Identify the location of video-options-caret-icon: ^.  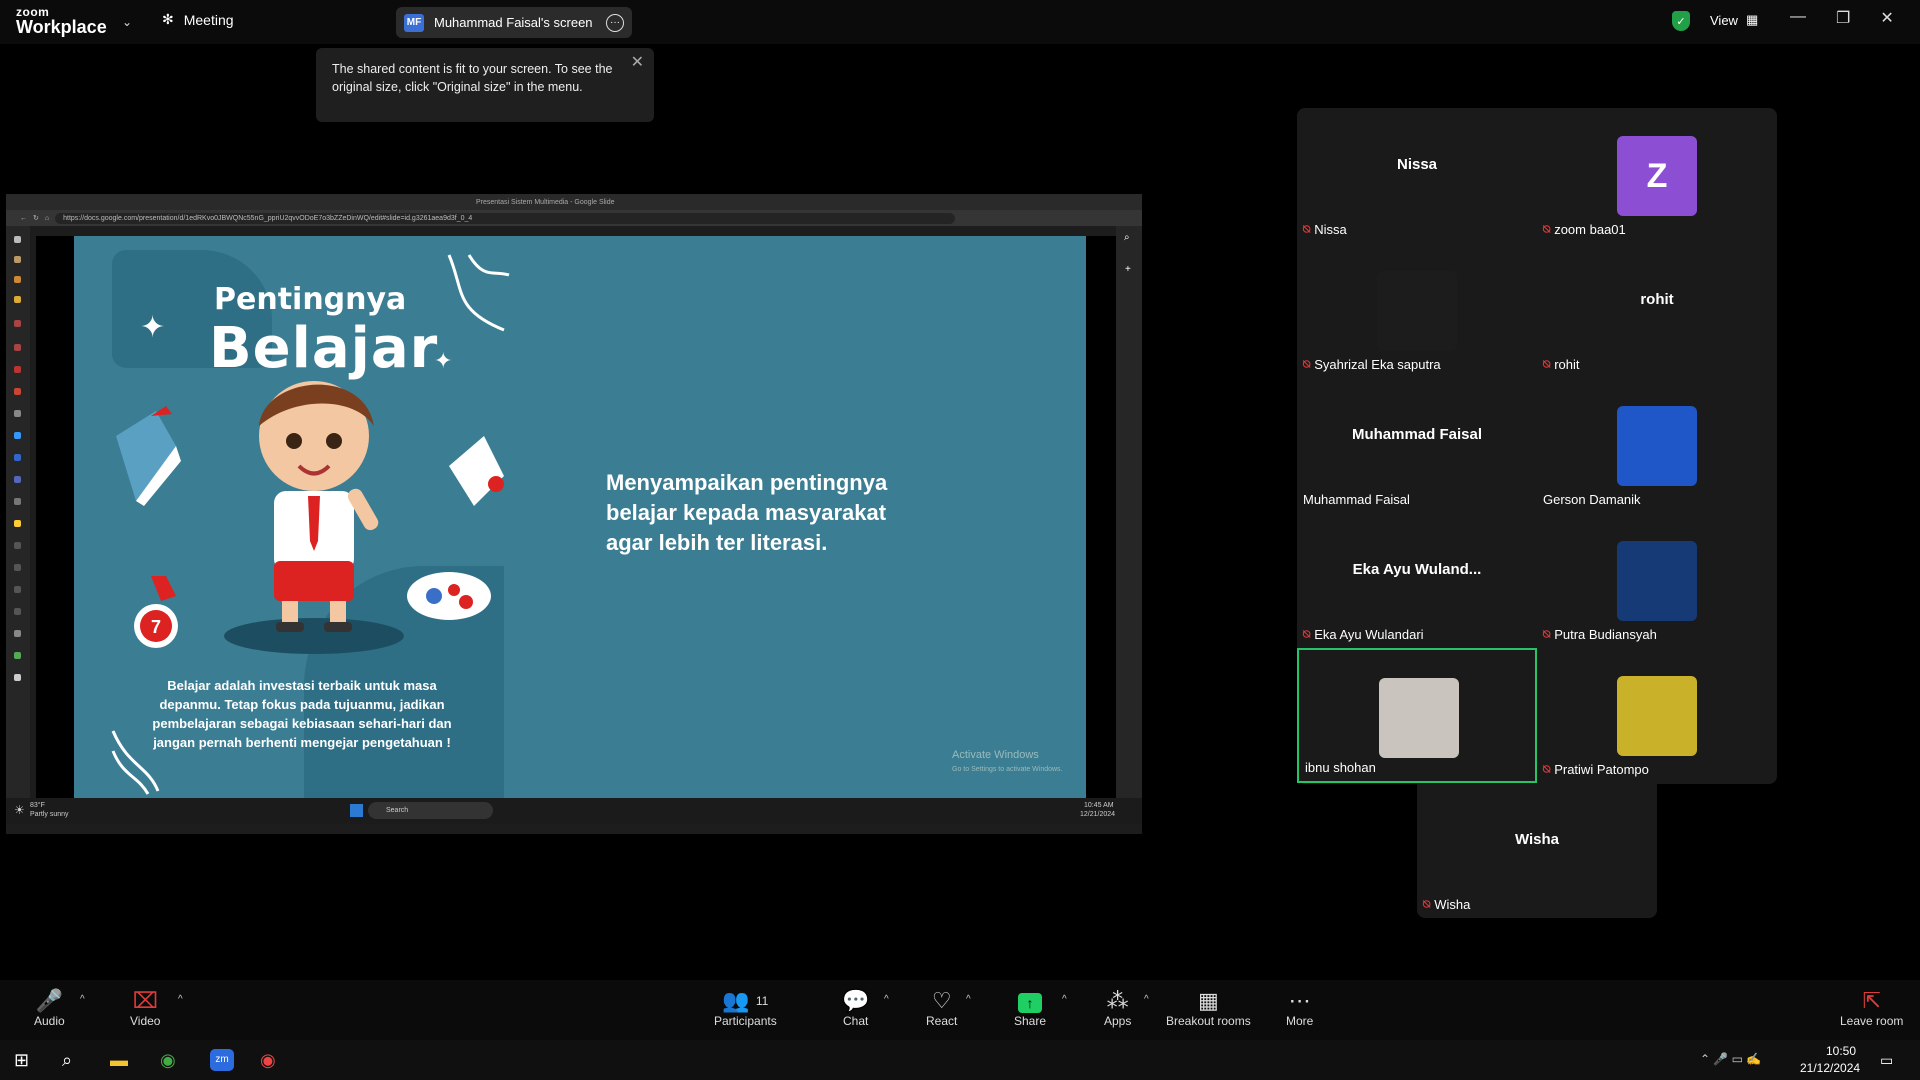
(180, 999).